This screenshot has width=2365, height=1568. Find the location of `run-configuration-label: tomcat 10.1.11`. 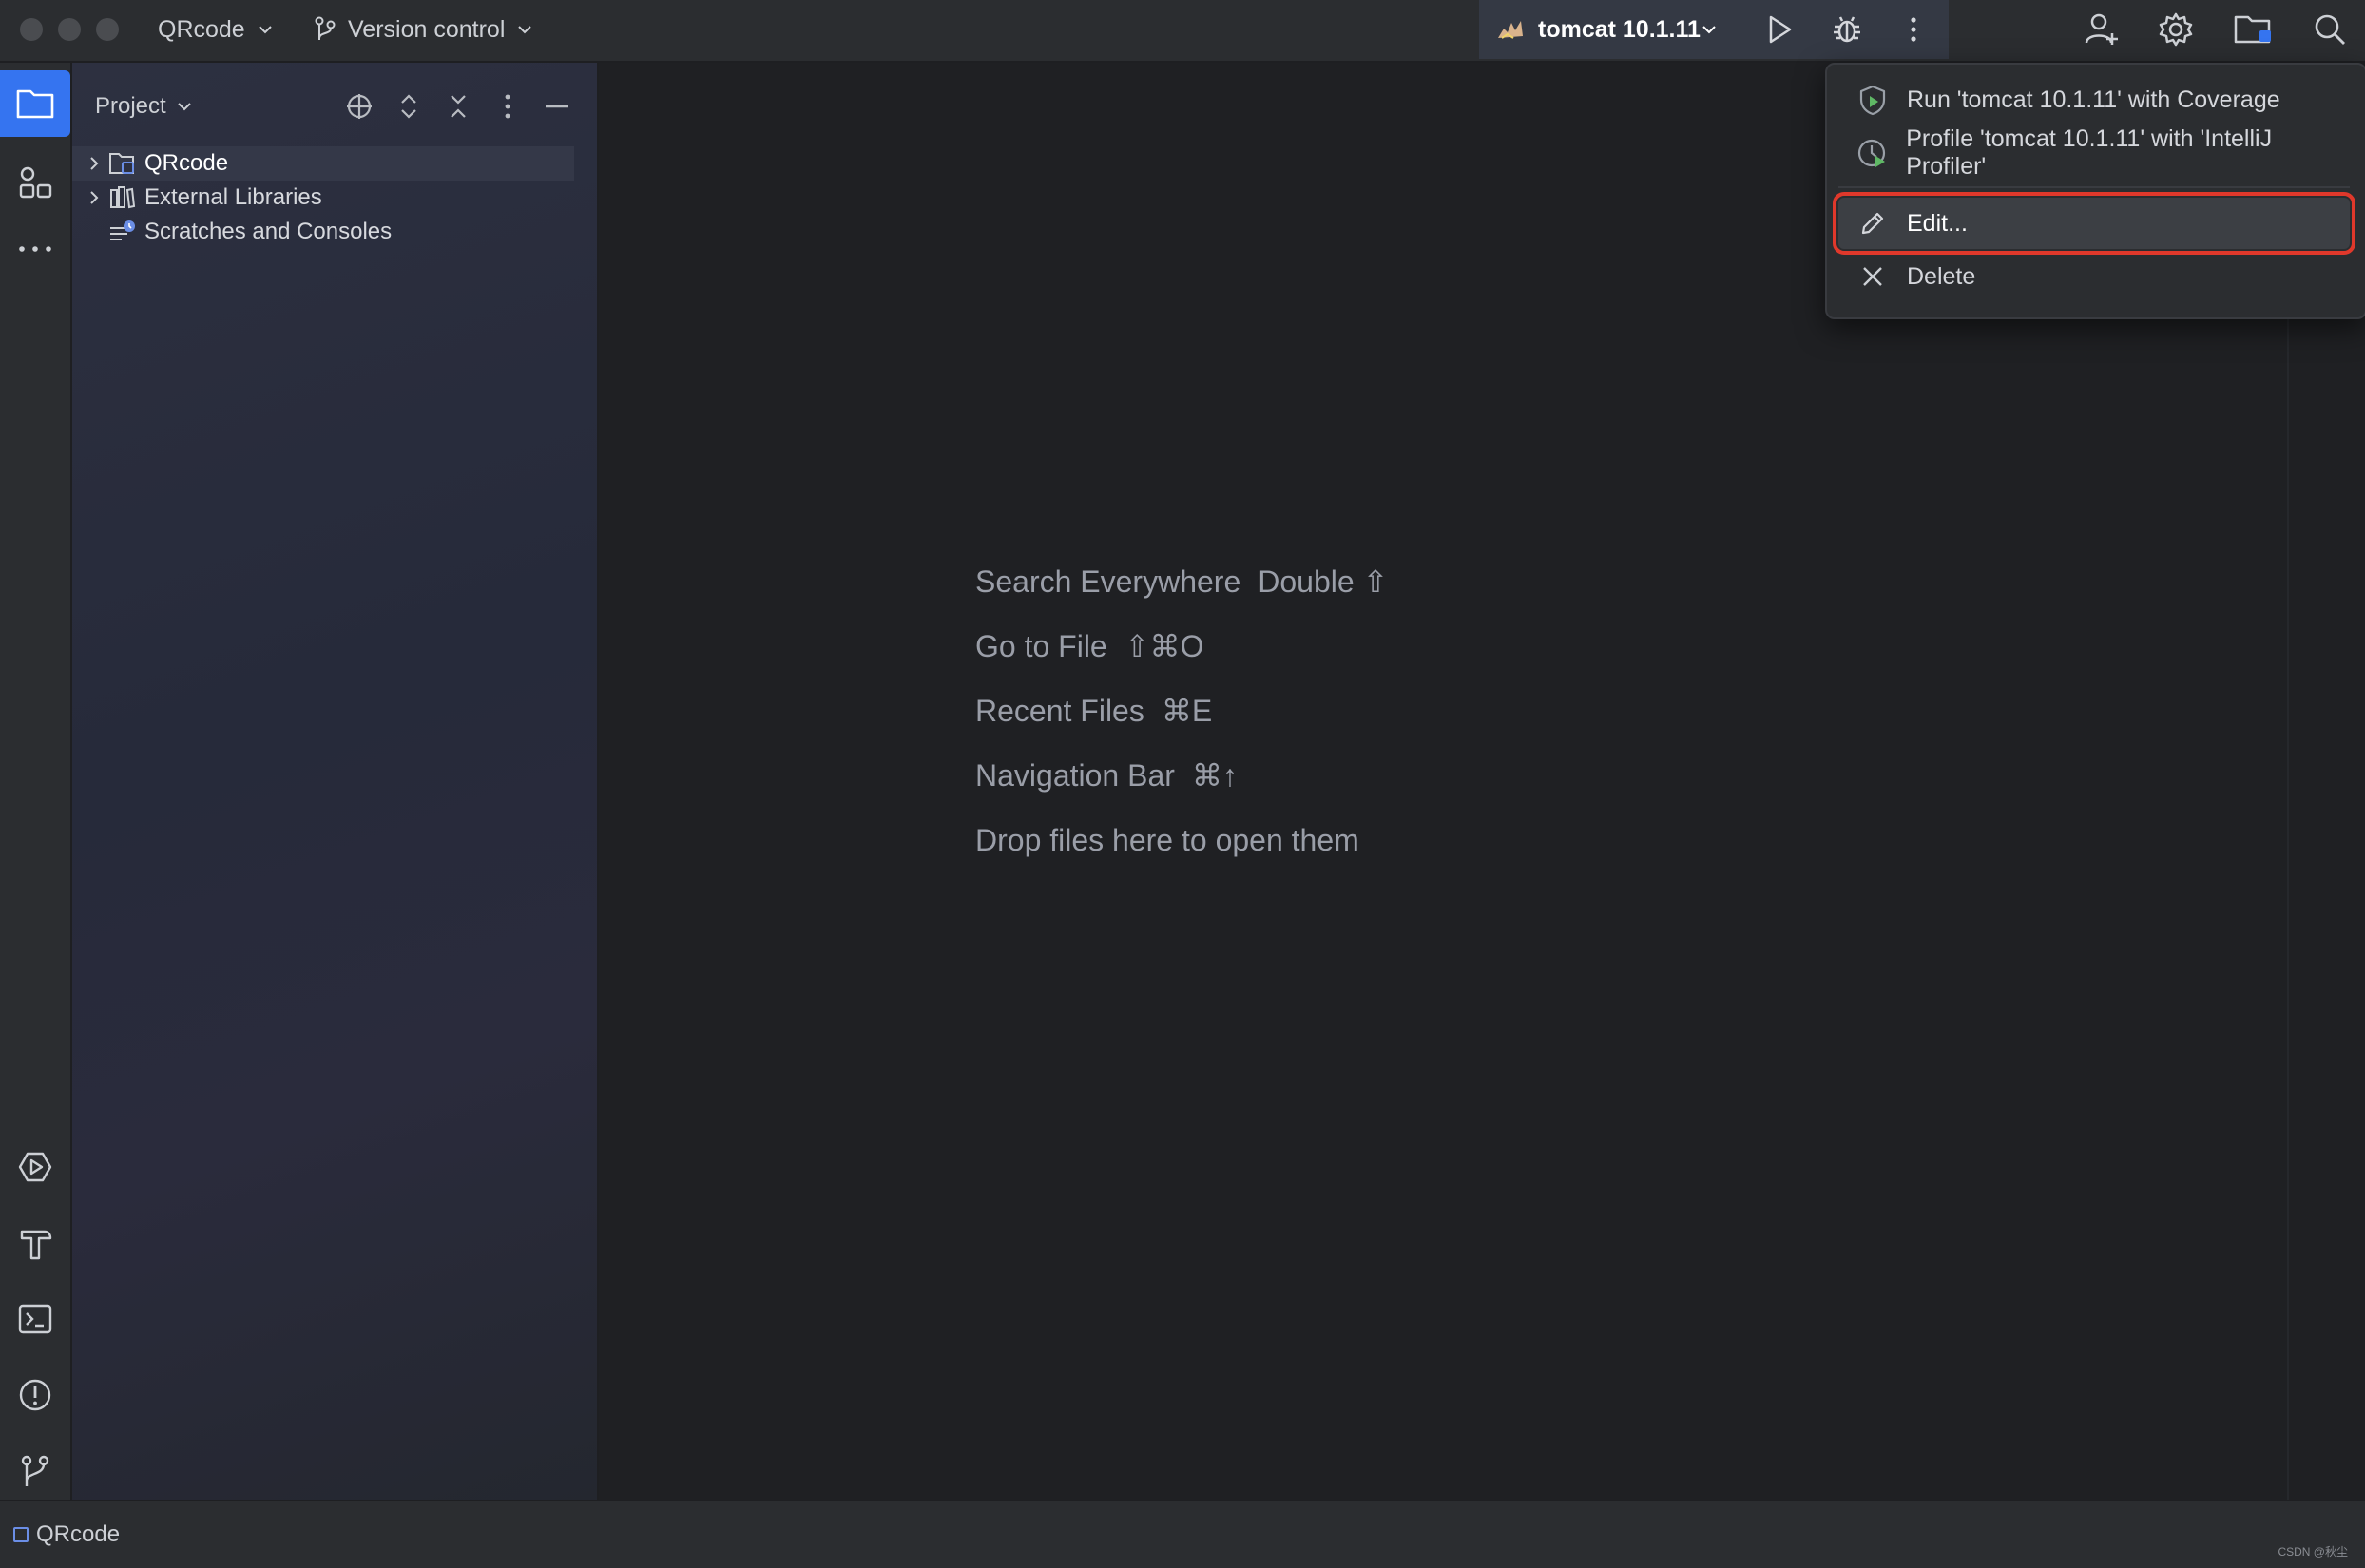

run-configuration-label: tomcat 10.1.11 is located at coordinates (1619, 29).